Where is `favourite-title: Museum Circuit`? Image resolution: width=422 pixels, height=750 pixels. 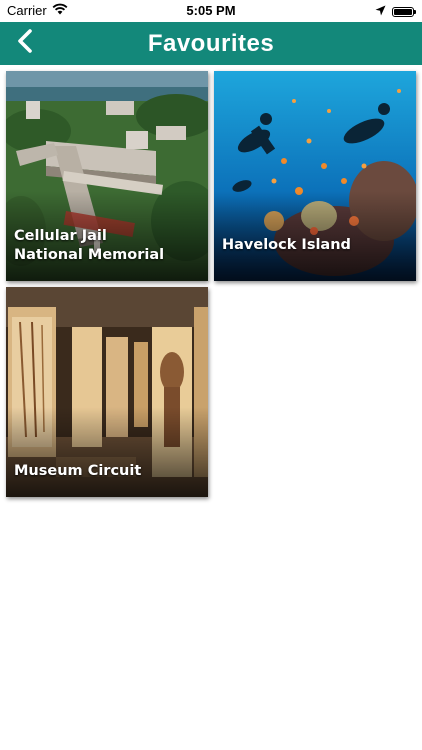 favourite-title: Museum Circuit is located at coordinates (108, 471).